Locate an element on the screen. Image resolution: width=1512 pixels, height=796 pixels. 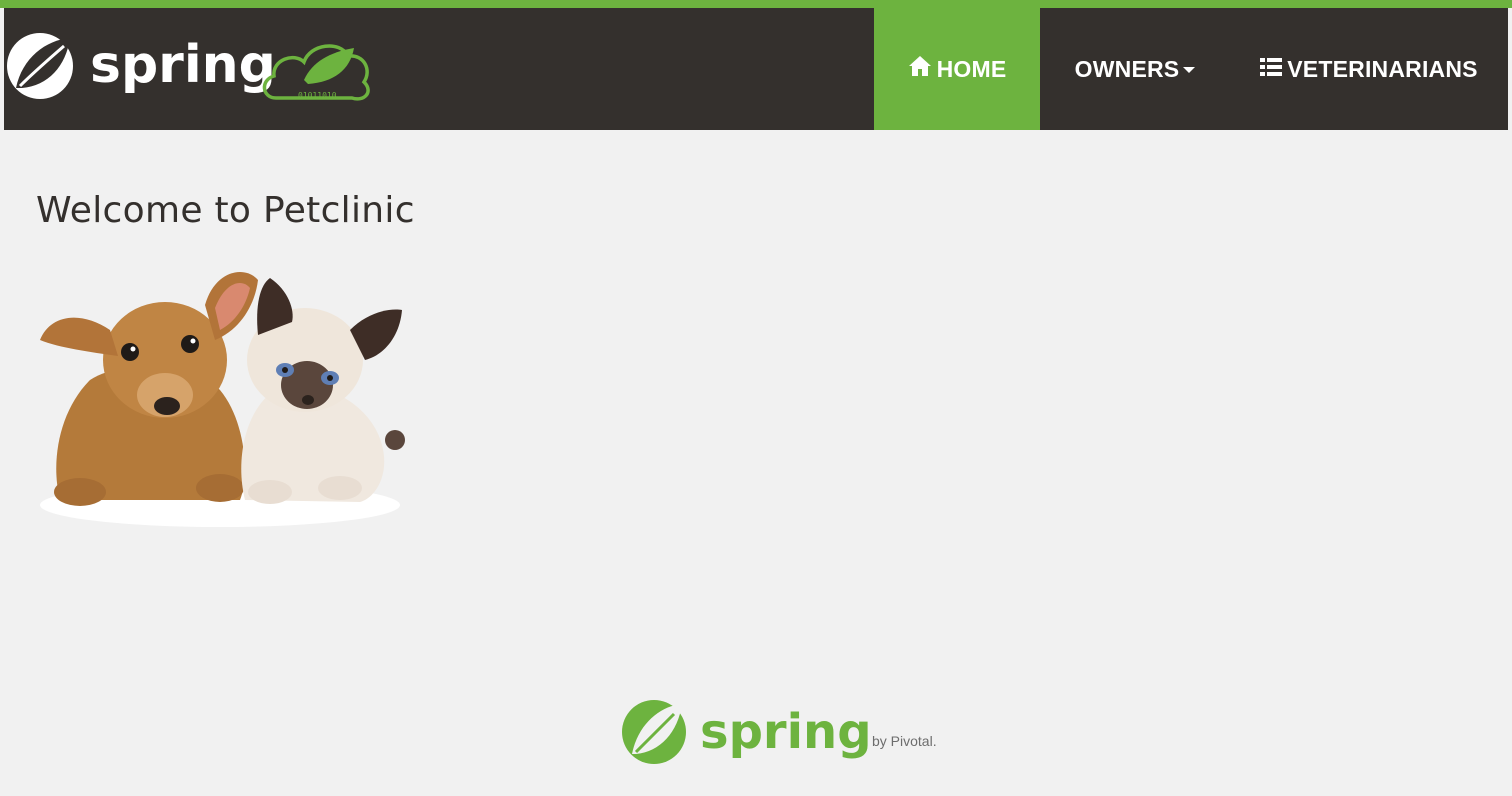
nav-owners-label: OWNERS is located at coordinates (1127, 68).